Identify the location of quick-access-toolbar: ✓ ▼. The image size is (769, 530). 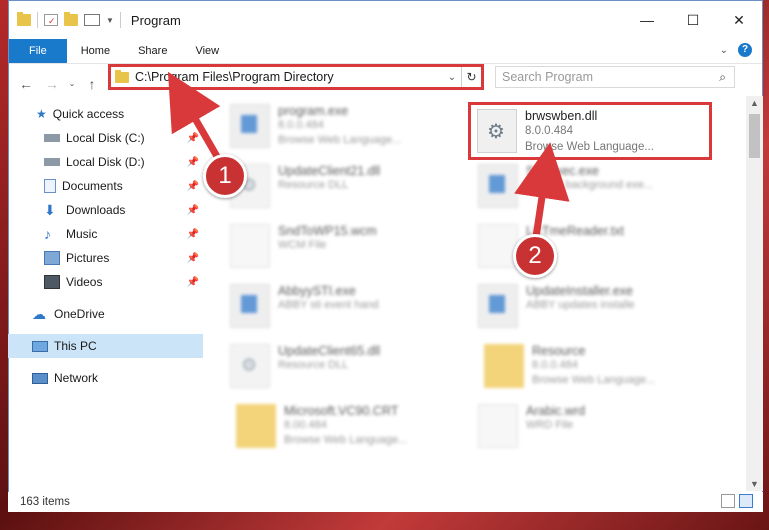
(65, 20).